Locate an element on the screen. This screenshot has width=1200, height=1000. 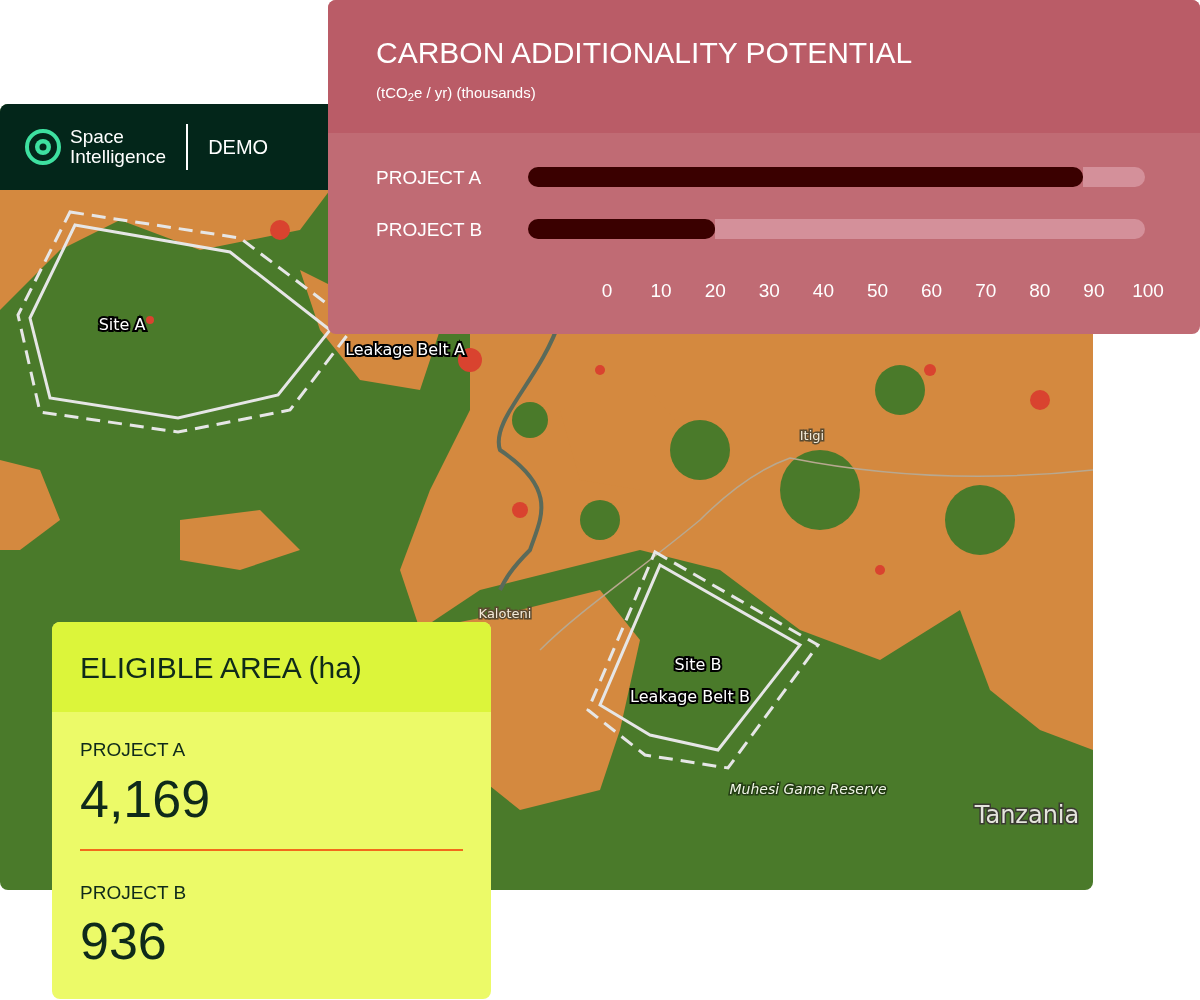
bar-label: PROJECT A is located at coordinates (429, 177).